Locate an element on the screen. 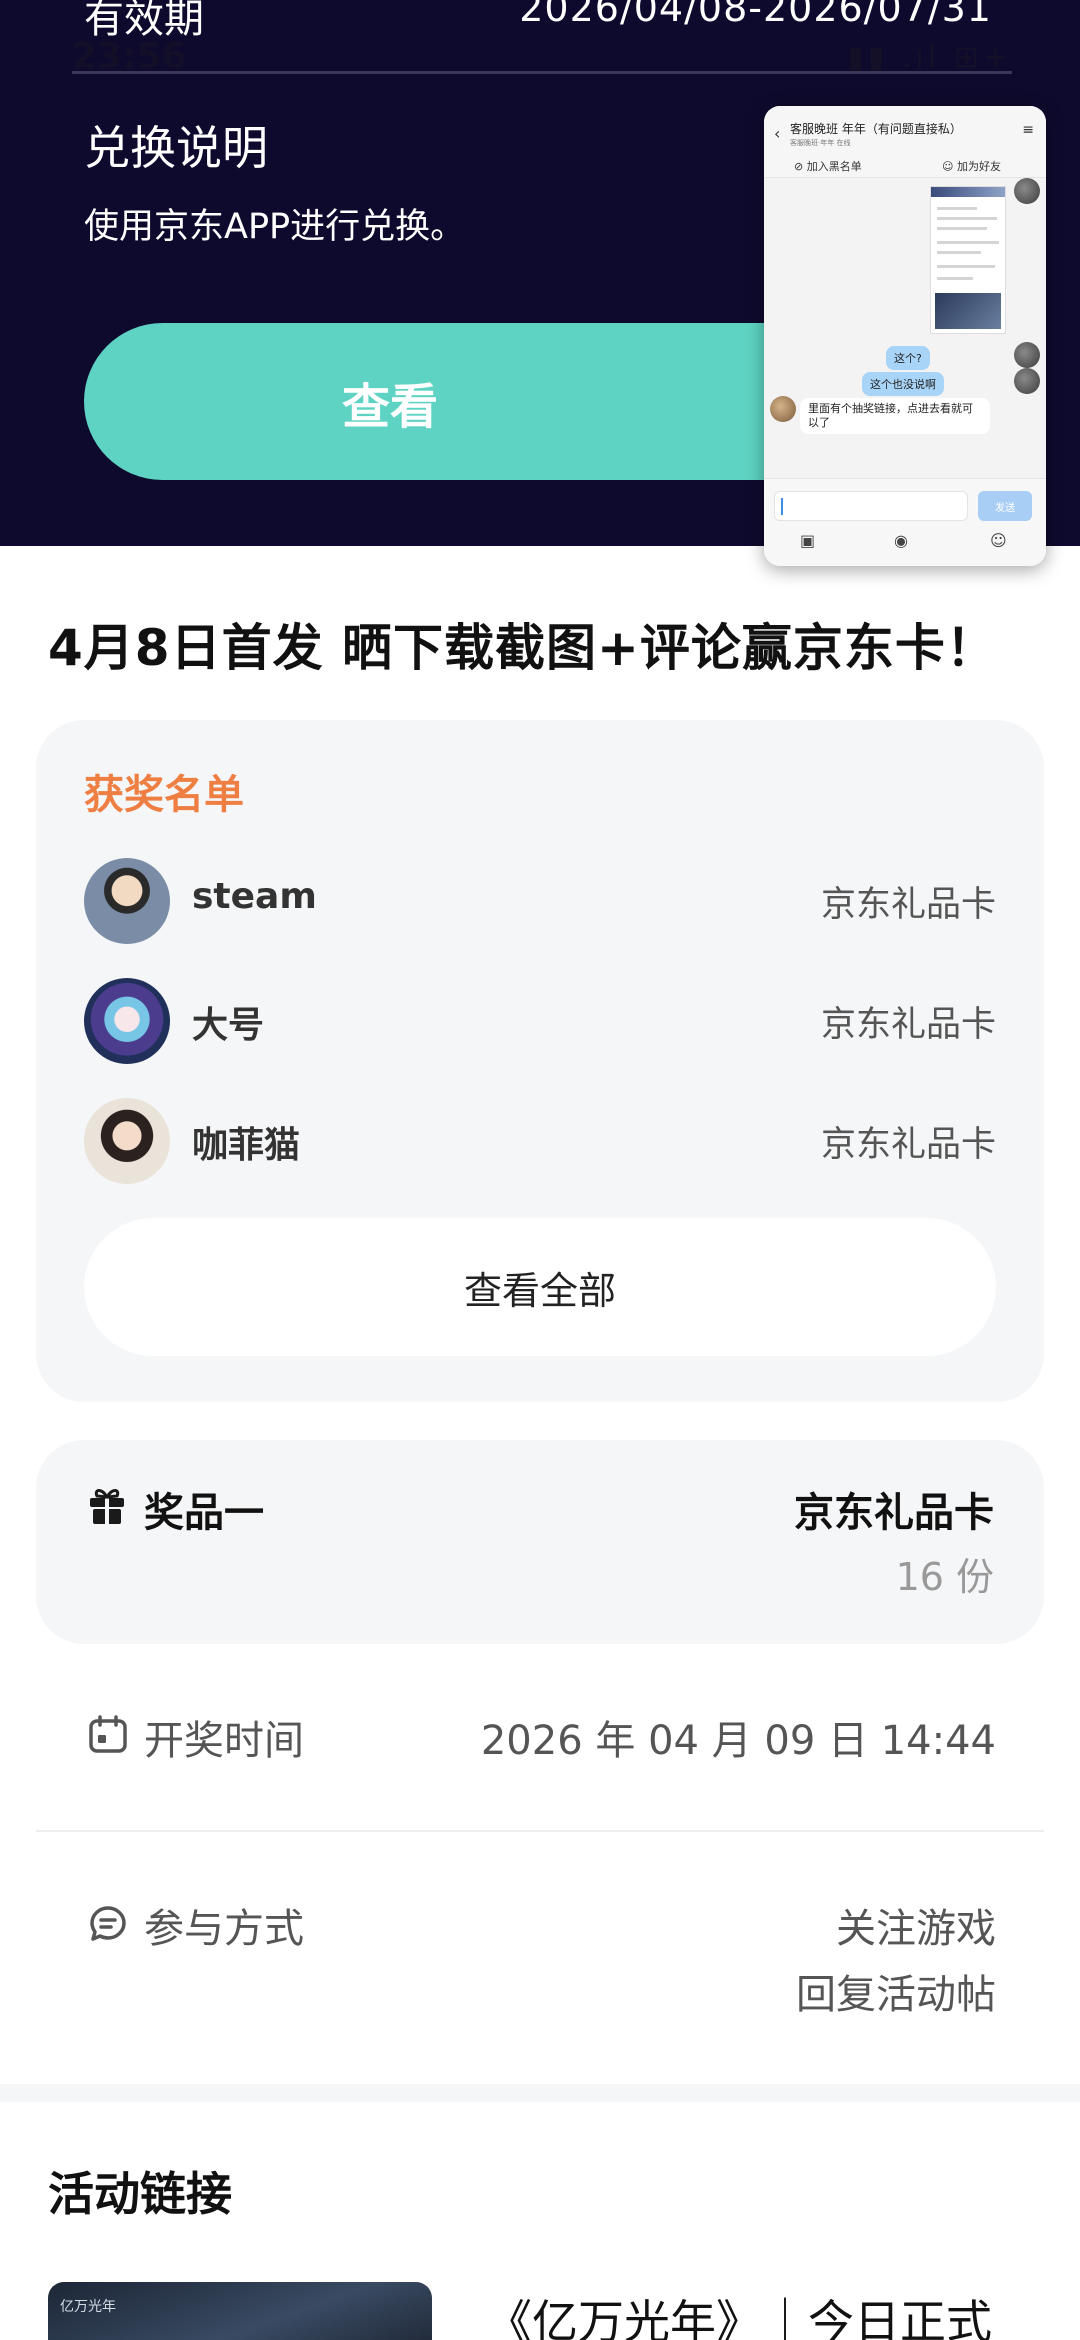  comment-icon is located at coordinates (108, 1923).